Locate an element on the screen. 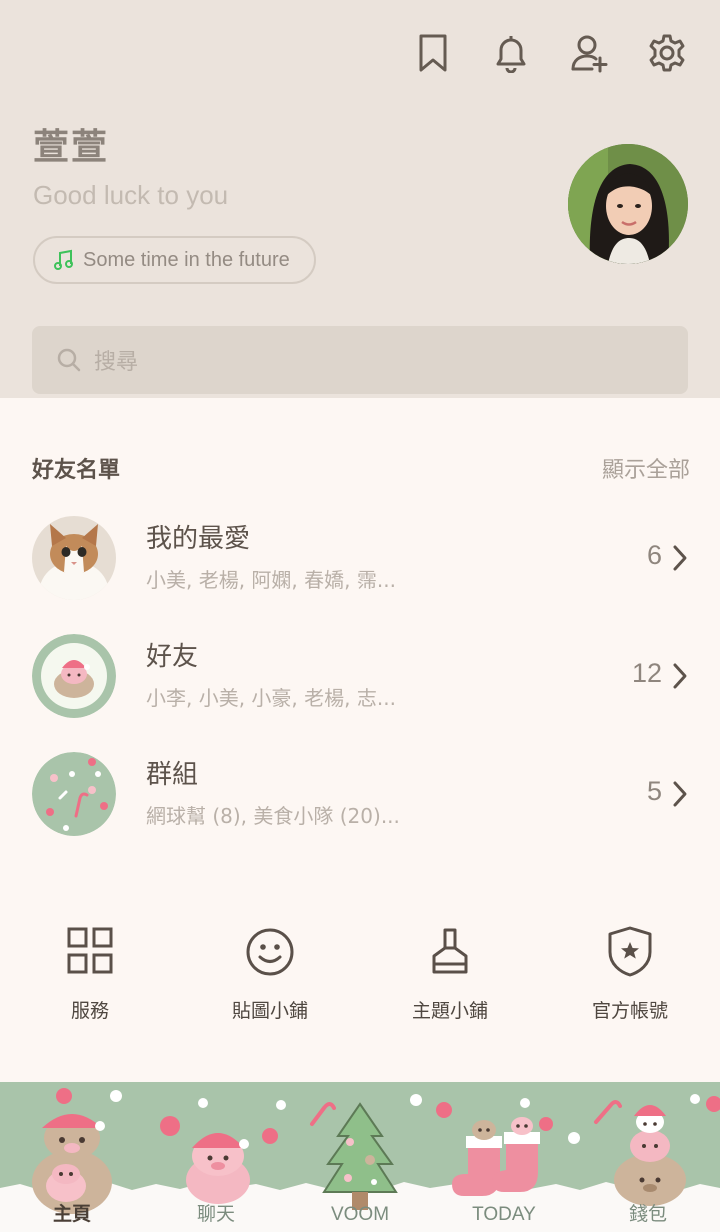  nav-label: 錢包 is located at coordinates (647, 1214).